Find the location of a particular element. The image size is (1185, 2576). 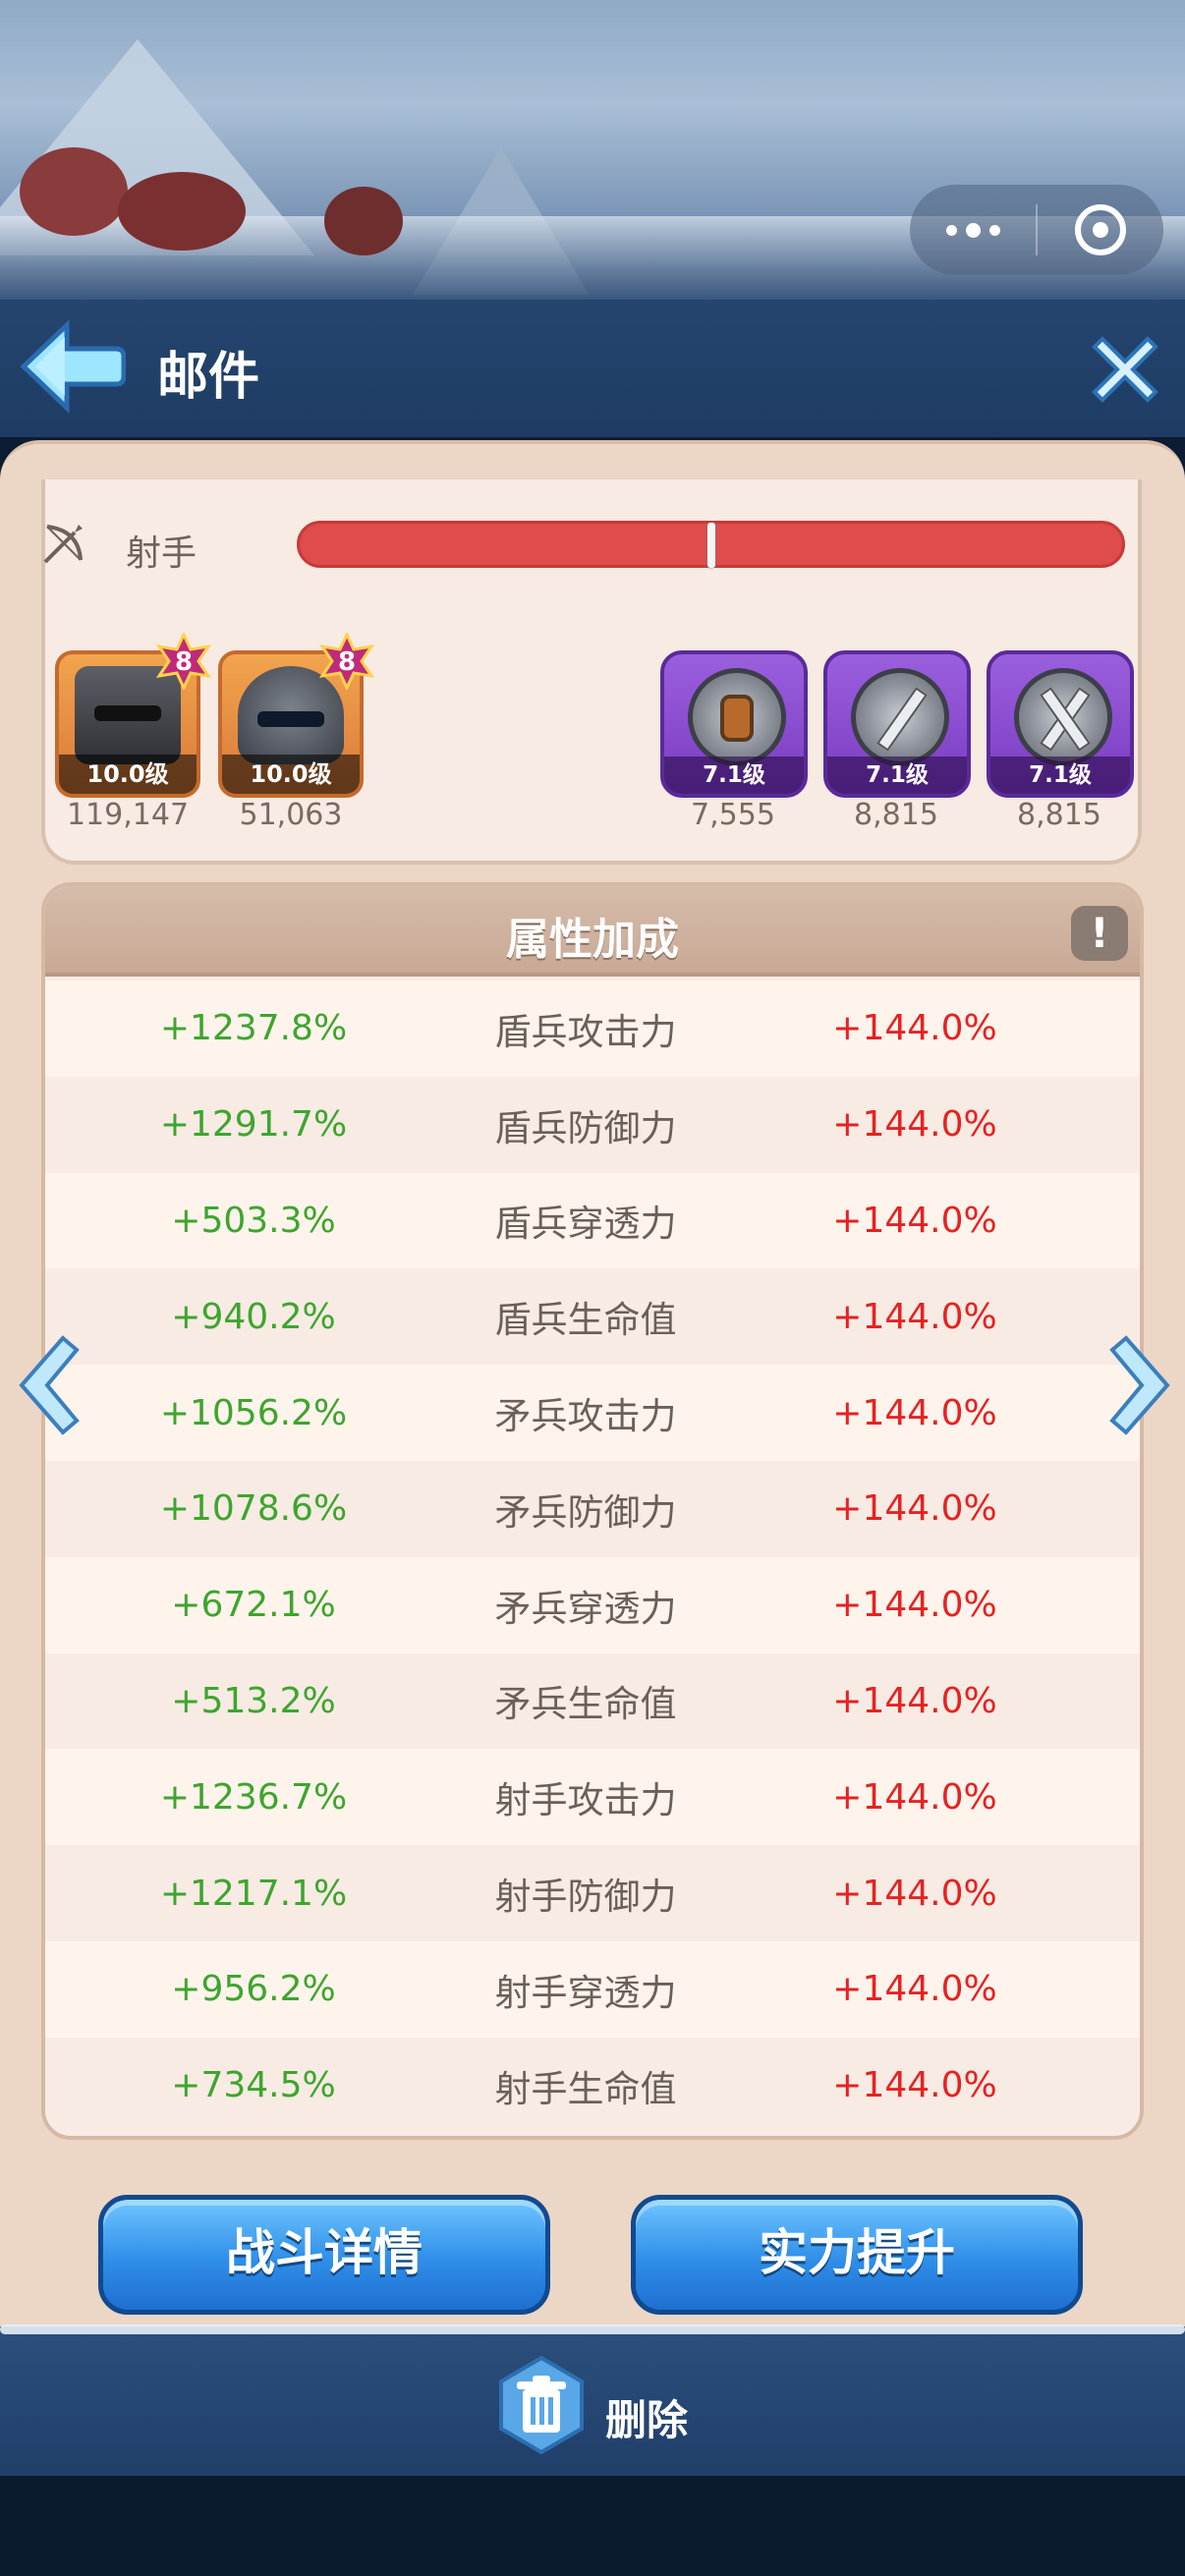

snow-edge is located at coordinates (592, 2329).